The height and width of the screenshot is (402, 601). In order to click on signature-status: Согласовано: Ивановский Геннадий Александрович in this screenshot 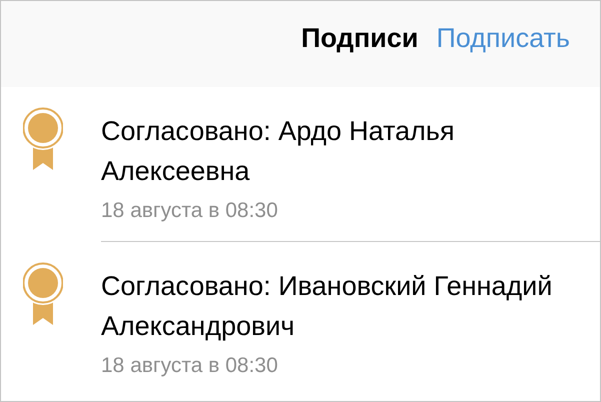, I will do `click(327, 306)`.